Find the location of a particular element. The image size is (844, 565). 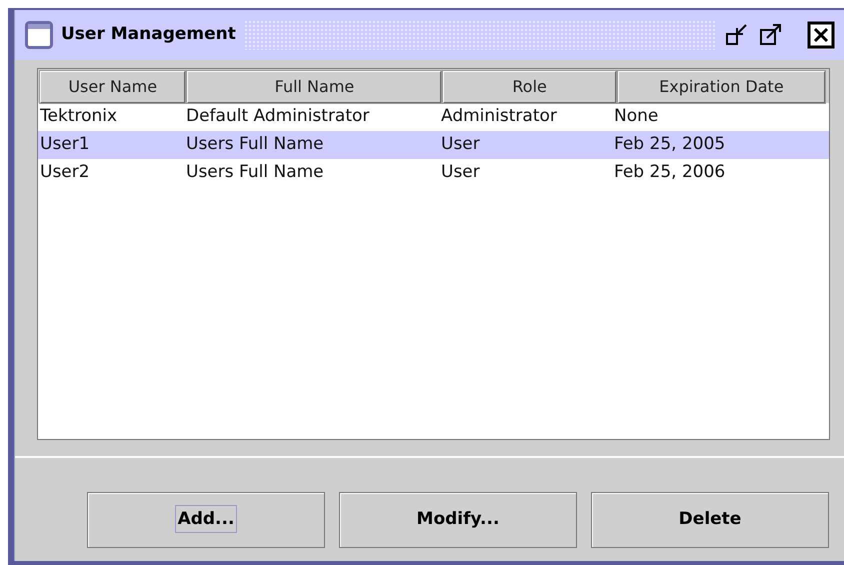

table-cell-text: None is located at coordinates (636, 116).